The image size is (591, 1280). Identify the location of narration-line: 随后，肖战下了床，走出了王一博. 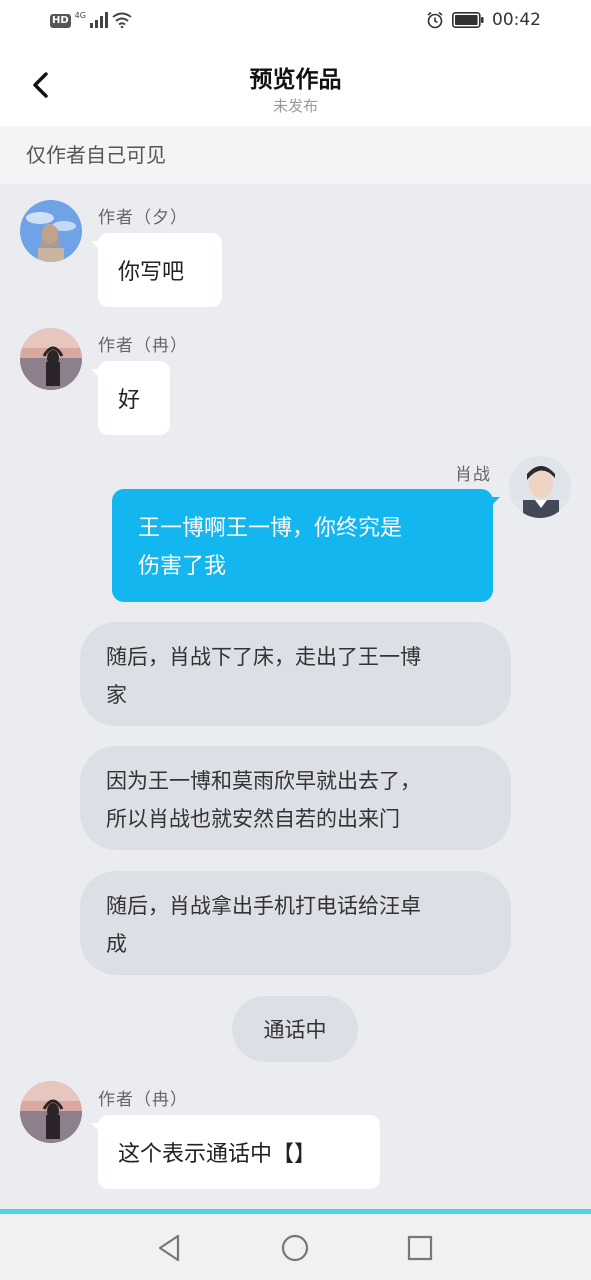
(263, 657).